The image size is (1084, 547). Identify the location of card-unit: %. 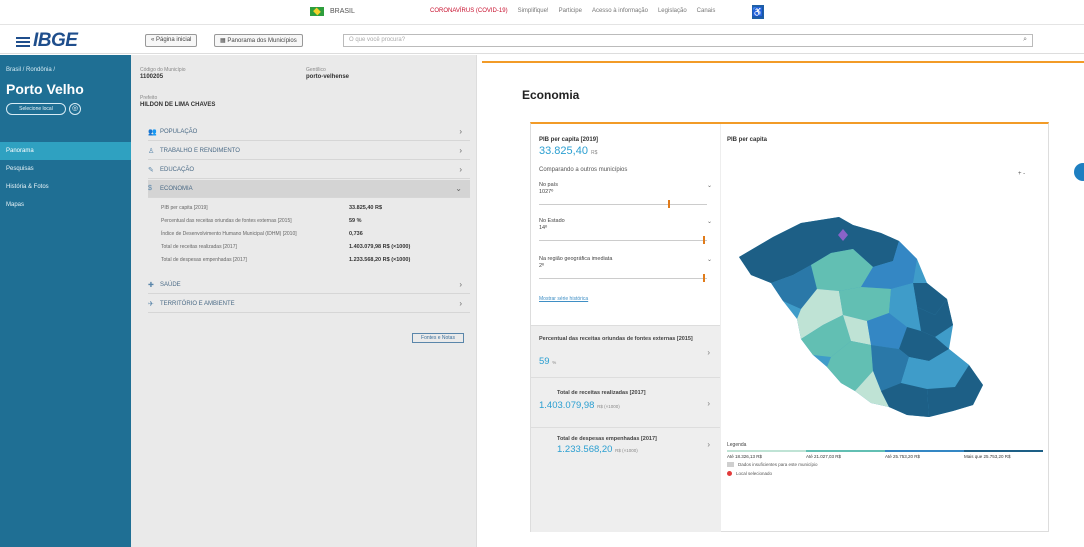
(554, 362).